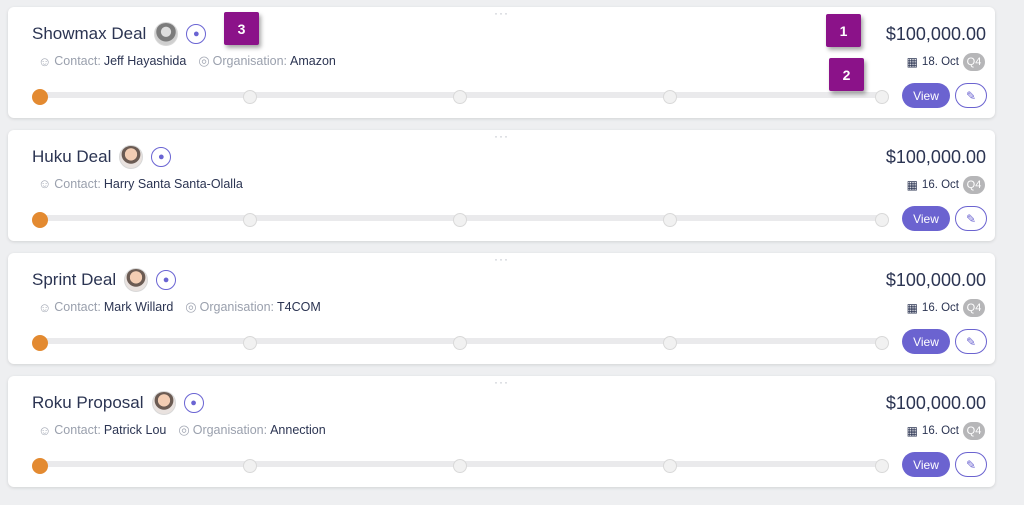  What do you see at coordinates (173, 184) in the screenshot?
I see `contact-name: Harry Santa Santa-Olalla` at bounding box center [173, 184].